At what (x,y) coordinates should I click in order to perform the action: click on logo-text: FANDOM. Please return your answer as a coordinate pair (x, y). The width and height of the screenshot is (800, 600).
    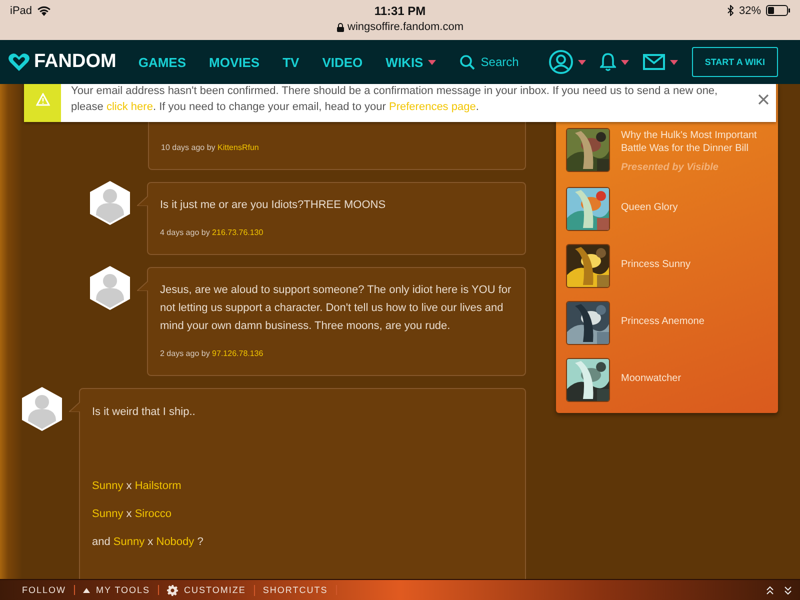
    Looking at the image, I should click on (75, 62).